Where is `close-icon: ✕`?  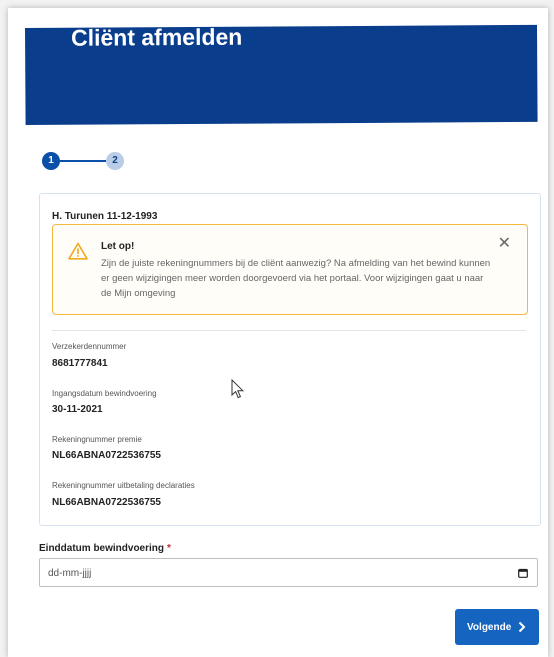
close-icon: ✕ is located at coordinates (504, 244).